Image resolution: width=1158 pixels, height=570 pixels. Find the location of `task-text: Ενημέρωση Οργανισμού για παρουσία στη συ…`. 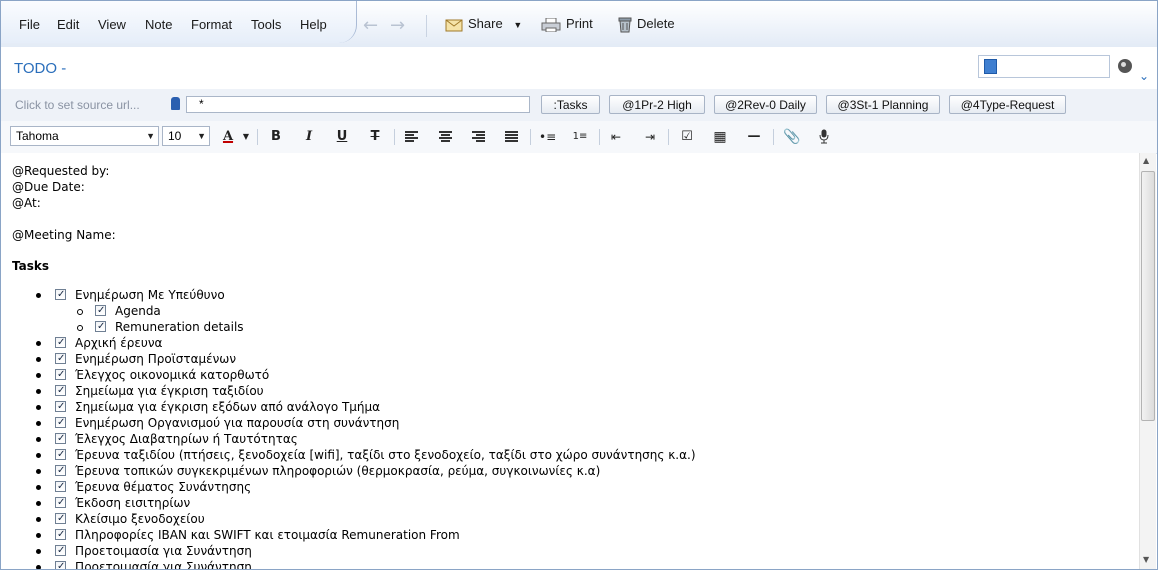

task-text: Ενημέρωση Οργανισμού για παρουσία στη συ… is located at coordinates (237, 423).